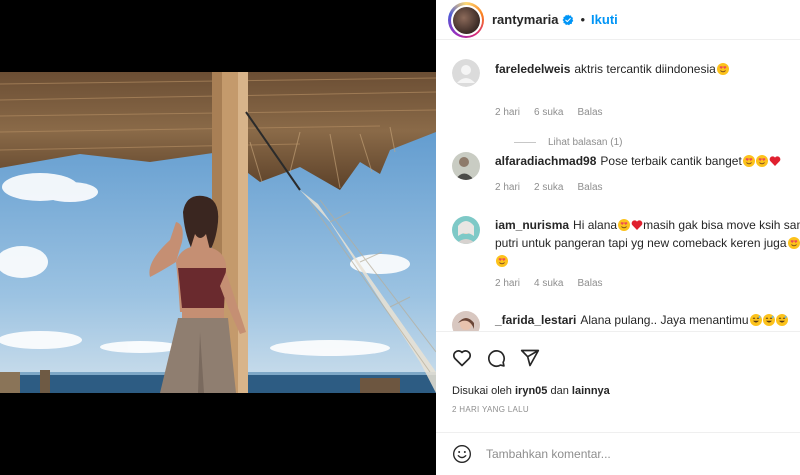 The image size is (800, 475). What do you see at coordinates (462, 358) in the screenshot?
I see `heart-icon` at bounding box center [462, 358].